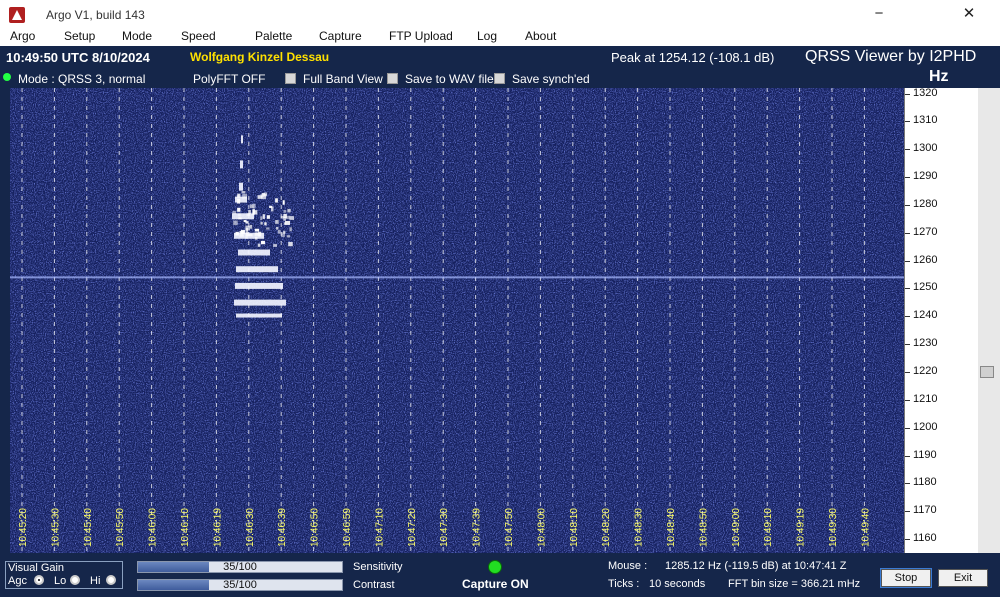 The height and width of the screenshot is (597, 1000). Describe the element at coordinates (989, 320) in the screenshot. I see `level-slider-track` at that location.